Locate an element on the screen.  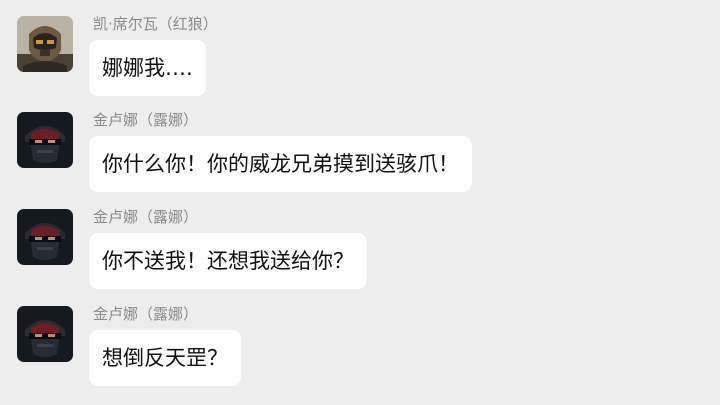
red-wolf-avatar-image is located at coordinates (45, 44).